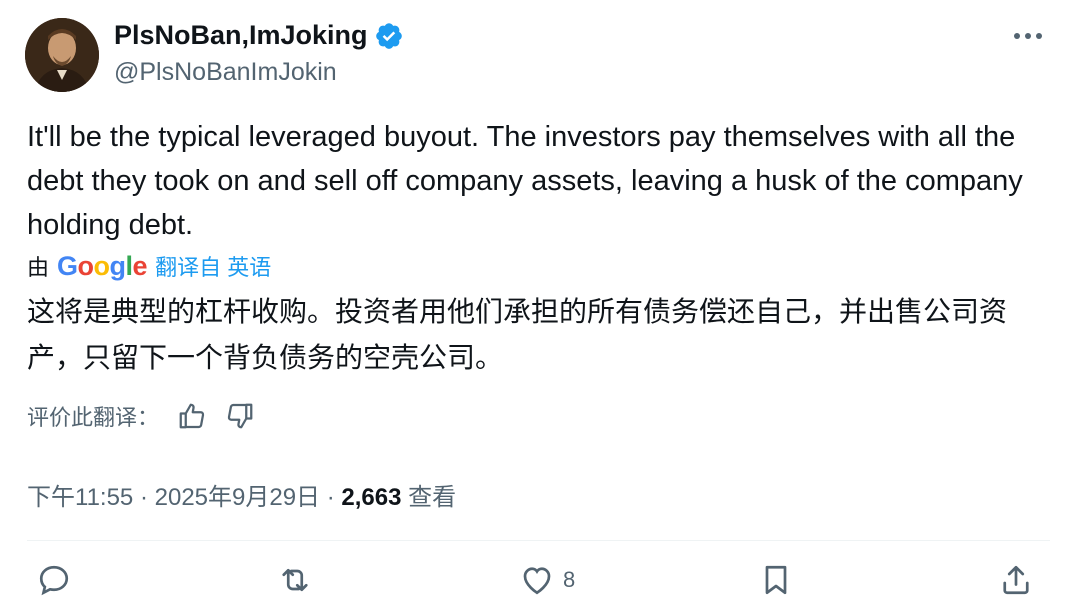  I want to click on reply-icon, so click(54, 580).